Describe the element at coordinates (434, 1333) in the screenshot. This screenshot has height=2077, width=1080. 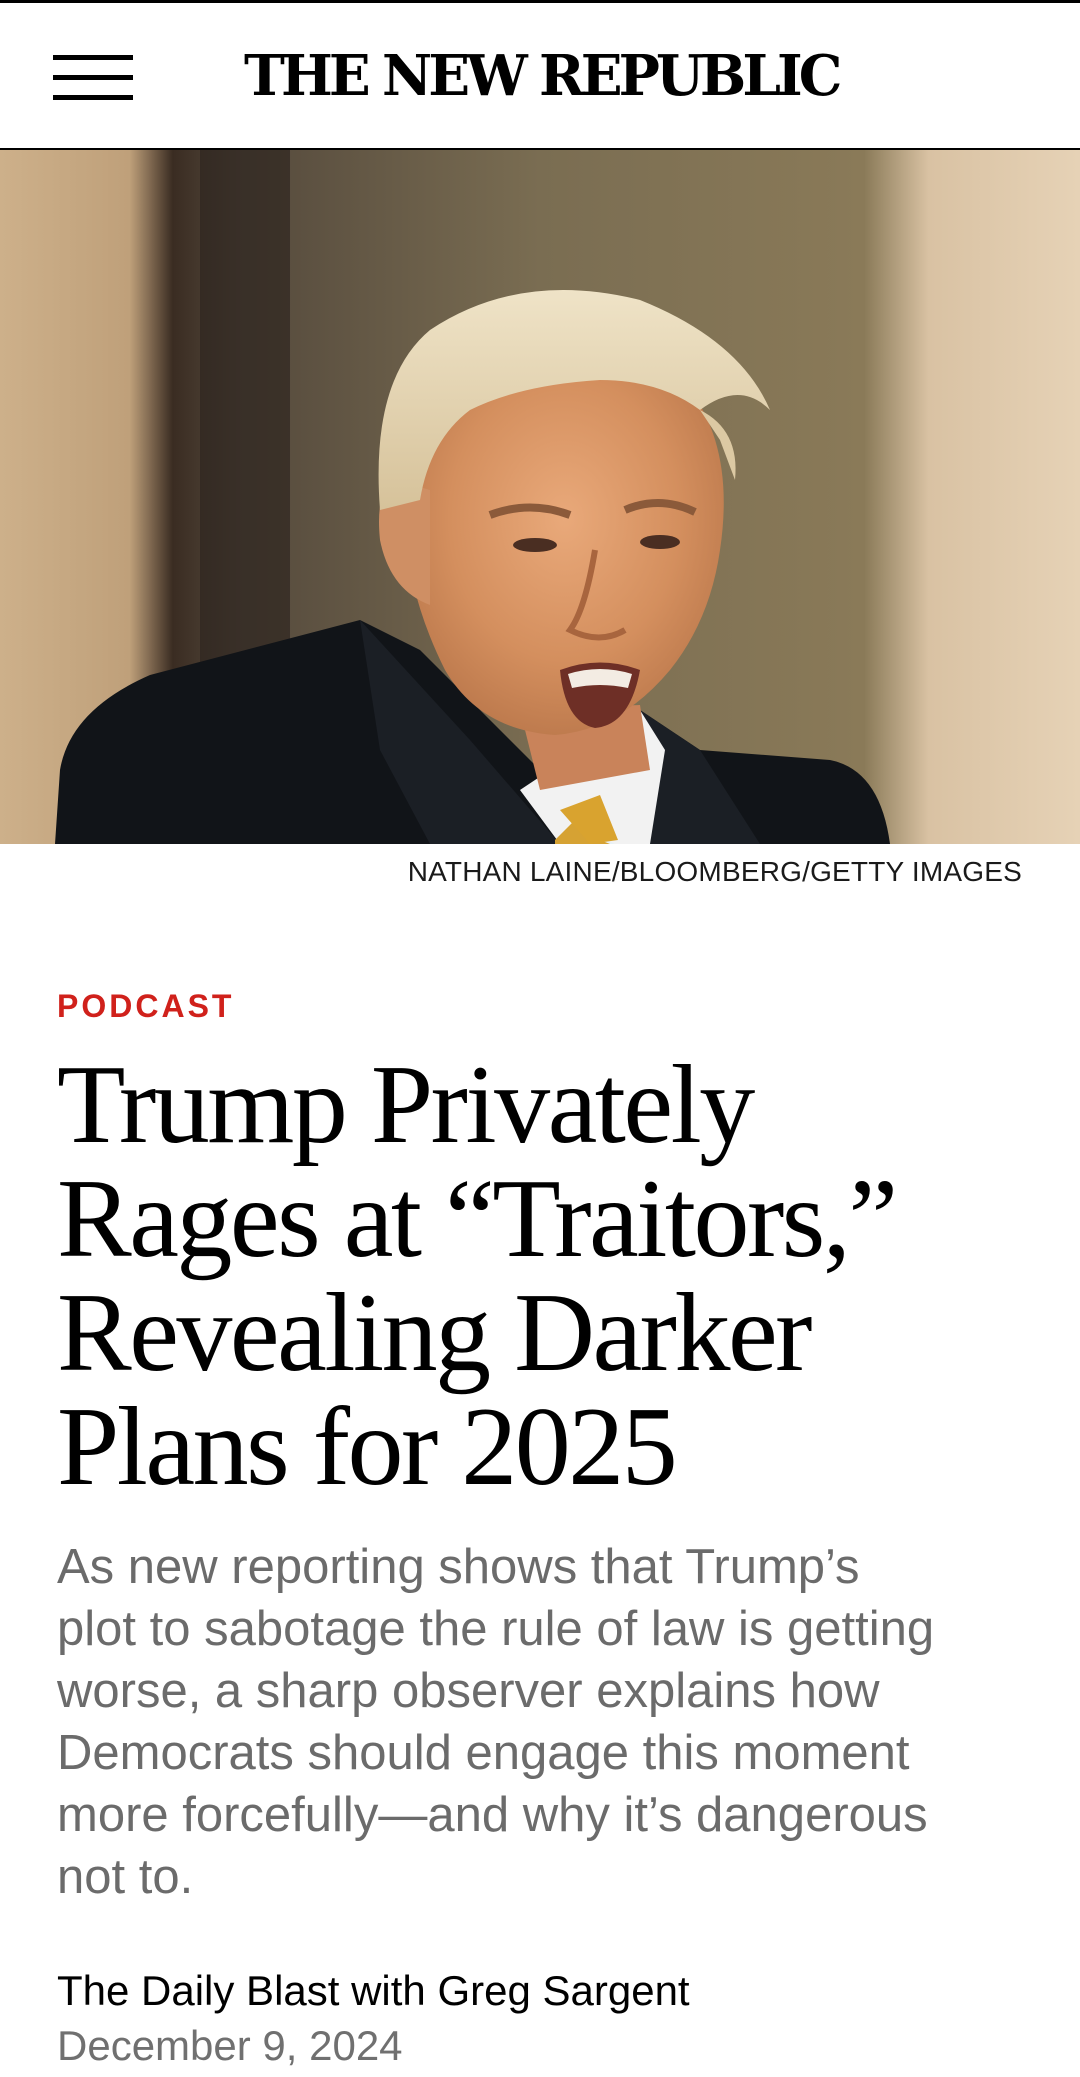
I see `headline-line: Revealing Darker` at that location.